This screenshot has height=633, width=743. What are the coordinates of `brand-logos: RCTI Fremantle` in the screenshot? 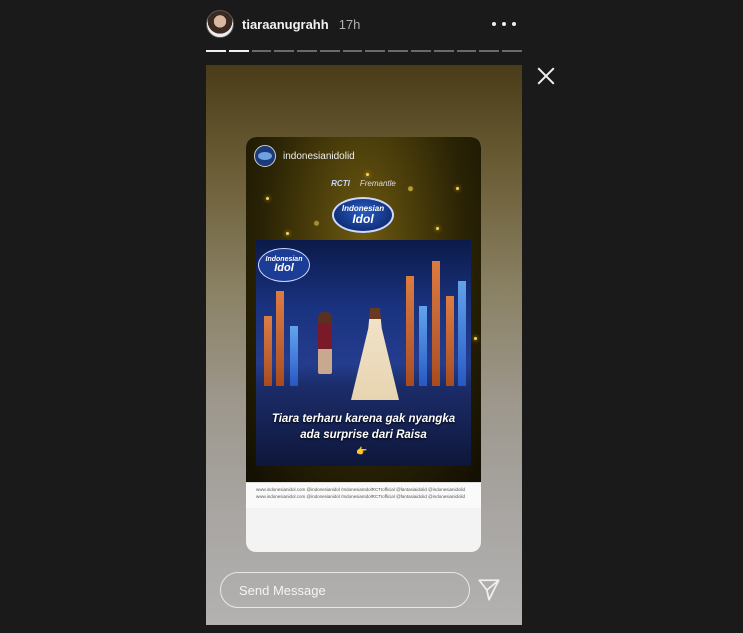 It's located at (363, 183).